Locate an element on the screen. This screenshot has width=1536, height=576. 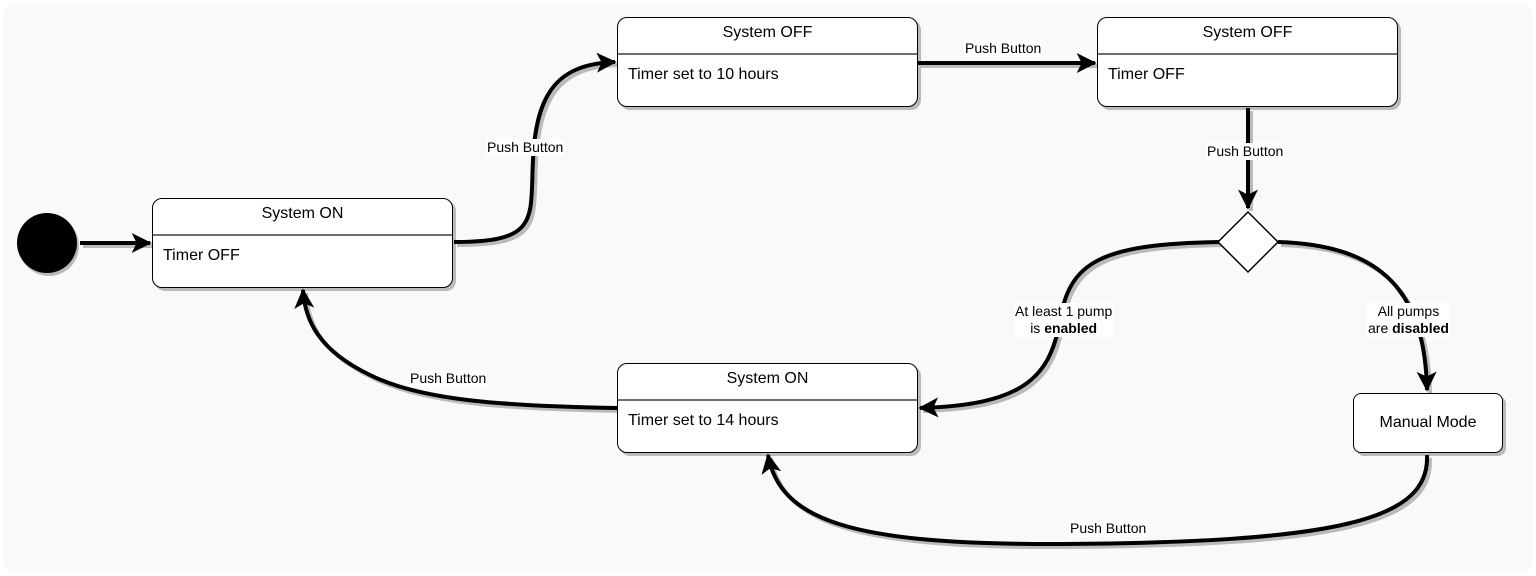
edge-label-s5-to-s4: Push Button is located at coordinates (1108, 528).